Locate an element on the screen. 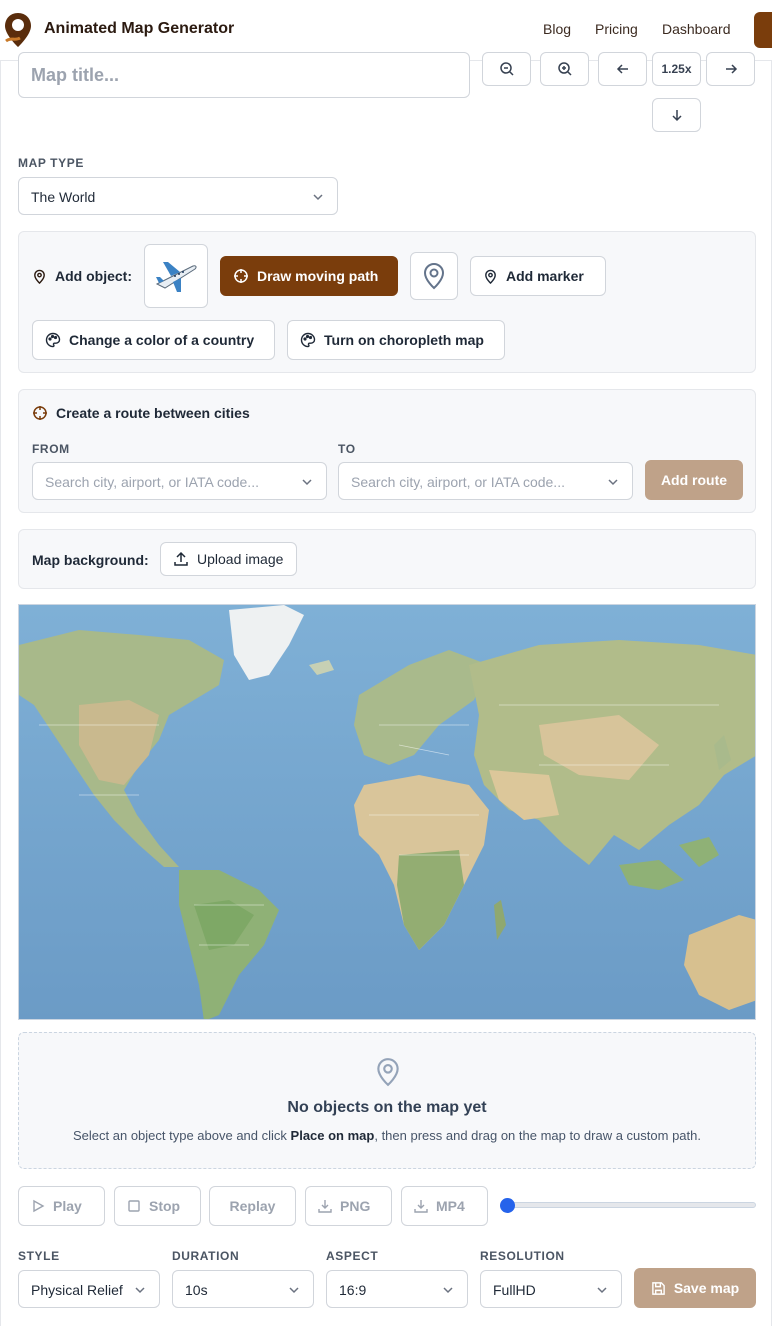 Image resolution: width=772 pixels, height=1326 pixels. draw-moving-path-button: Draw moving path is located at coordinates (309, 276).